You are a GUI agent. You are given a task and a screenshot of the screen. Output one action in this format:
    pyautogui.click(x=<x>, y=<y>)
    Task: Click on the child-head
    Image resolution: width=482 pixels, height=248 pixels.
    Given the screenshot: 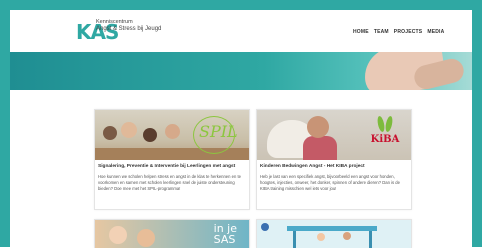 What is the action you would take?
    pyautogui.click(x=318, y=127)
    